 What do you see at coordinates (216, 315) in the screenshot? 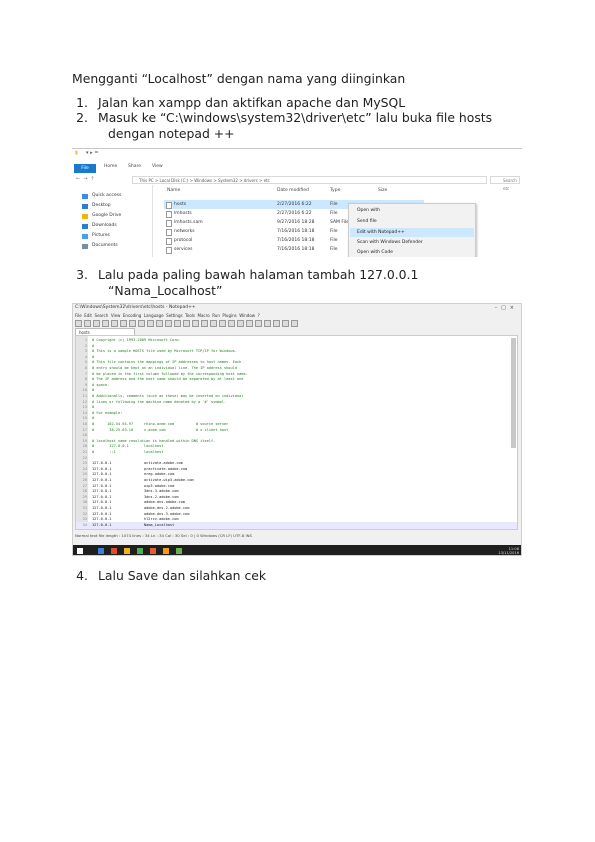
I see `menu-run: Run` at bounding box center [216, 315].